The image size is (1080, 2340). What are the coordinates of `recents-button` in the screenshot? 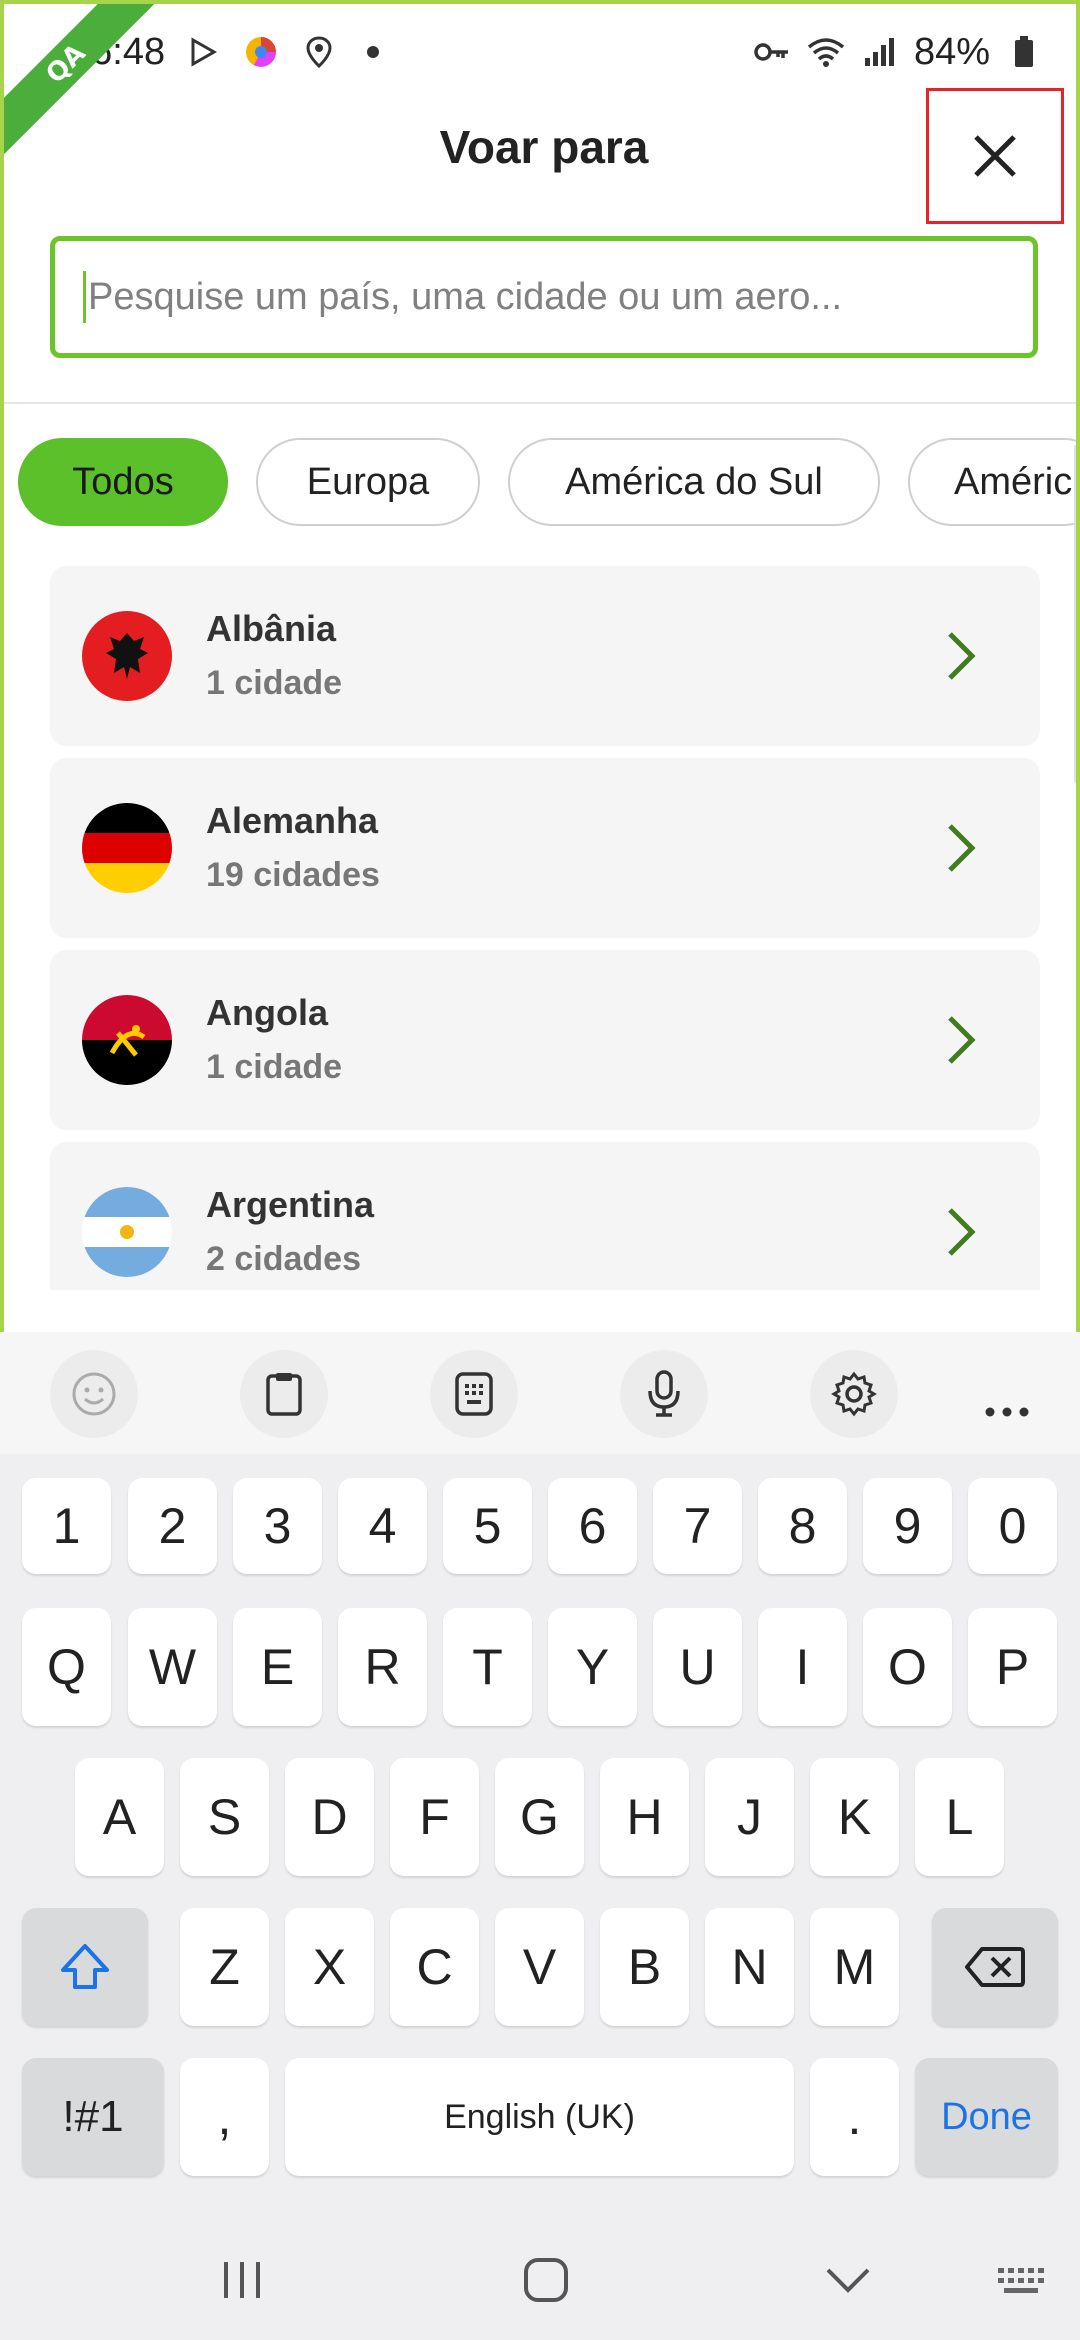 It's located at (242, 2280).